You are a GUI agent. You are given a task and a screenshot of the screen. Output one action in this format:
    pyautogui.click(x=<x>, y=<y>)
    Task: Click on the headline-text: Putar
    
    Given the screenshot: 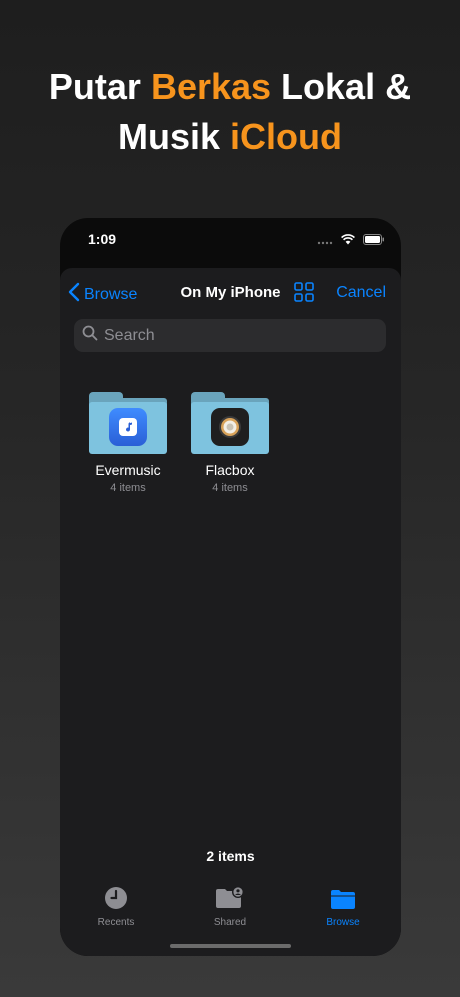 What is the action you would take?
    pyautogui.click(x=99, y=86)
    